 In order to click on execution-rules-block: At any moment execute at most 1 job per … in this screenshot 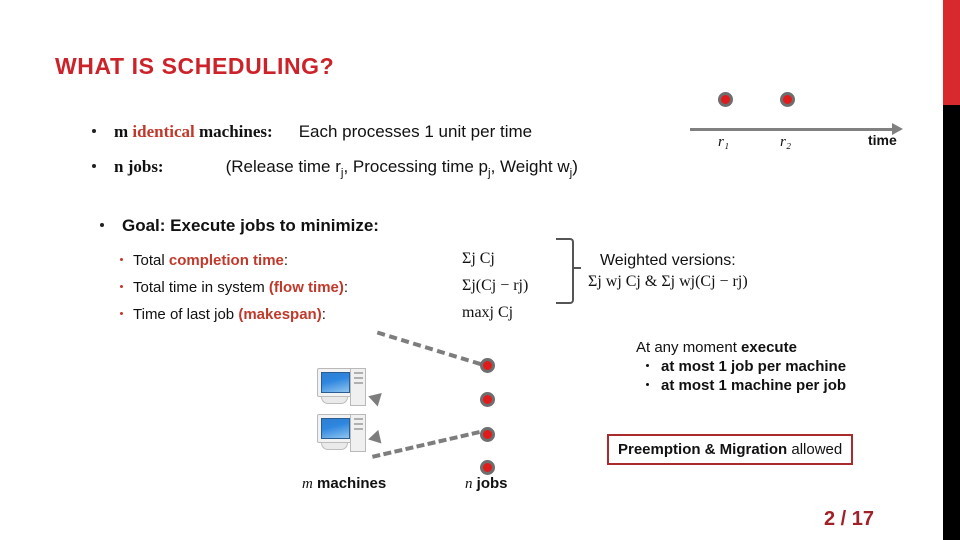, I will do `click(741, 366)`.